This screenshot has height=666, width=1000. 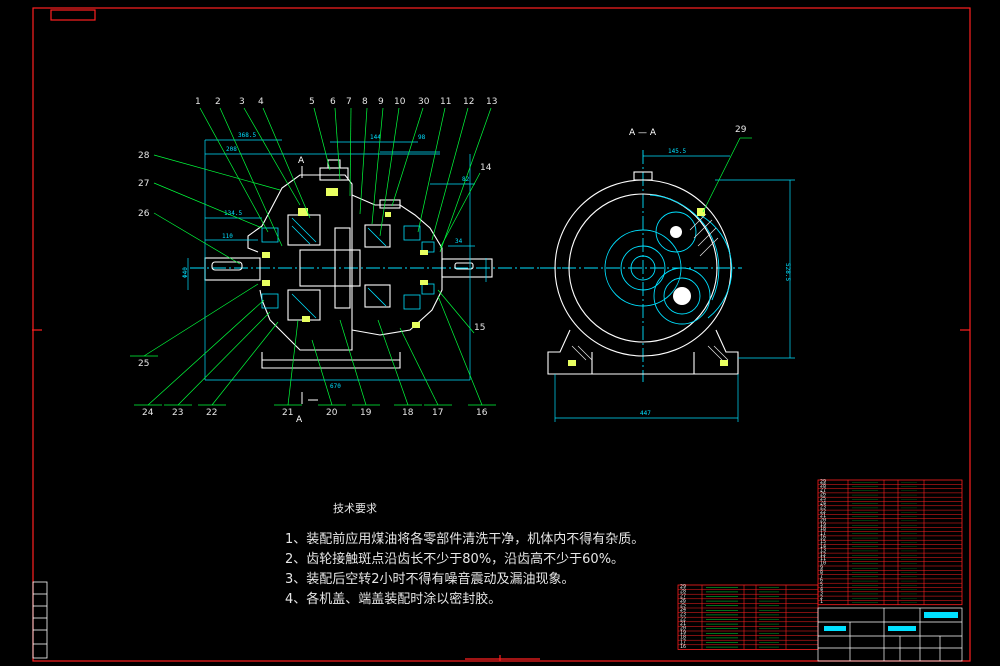 What do you see at coordinates (333, 102) in the screenshot?
I see `balloon-6: 6` at bounding box center [333, 102].